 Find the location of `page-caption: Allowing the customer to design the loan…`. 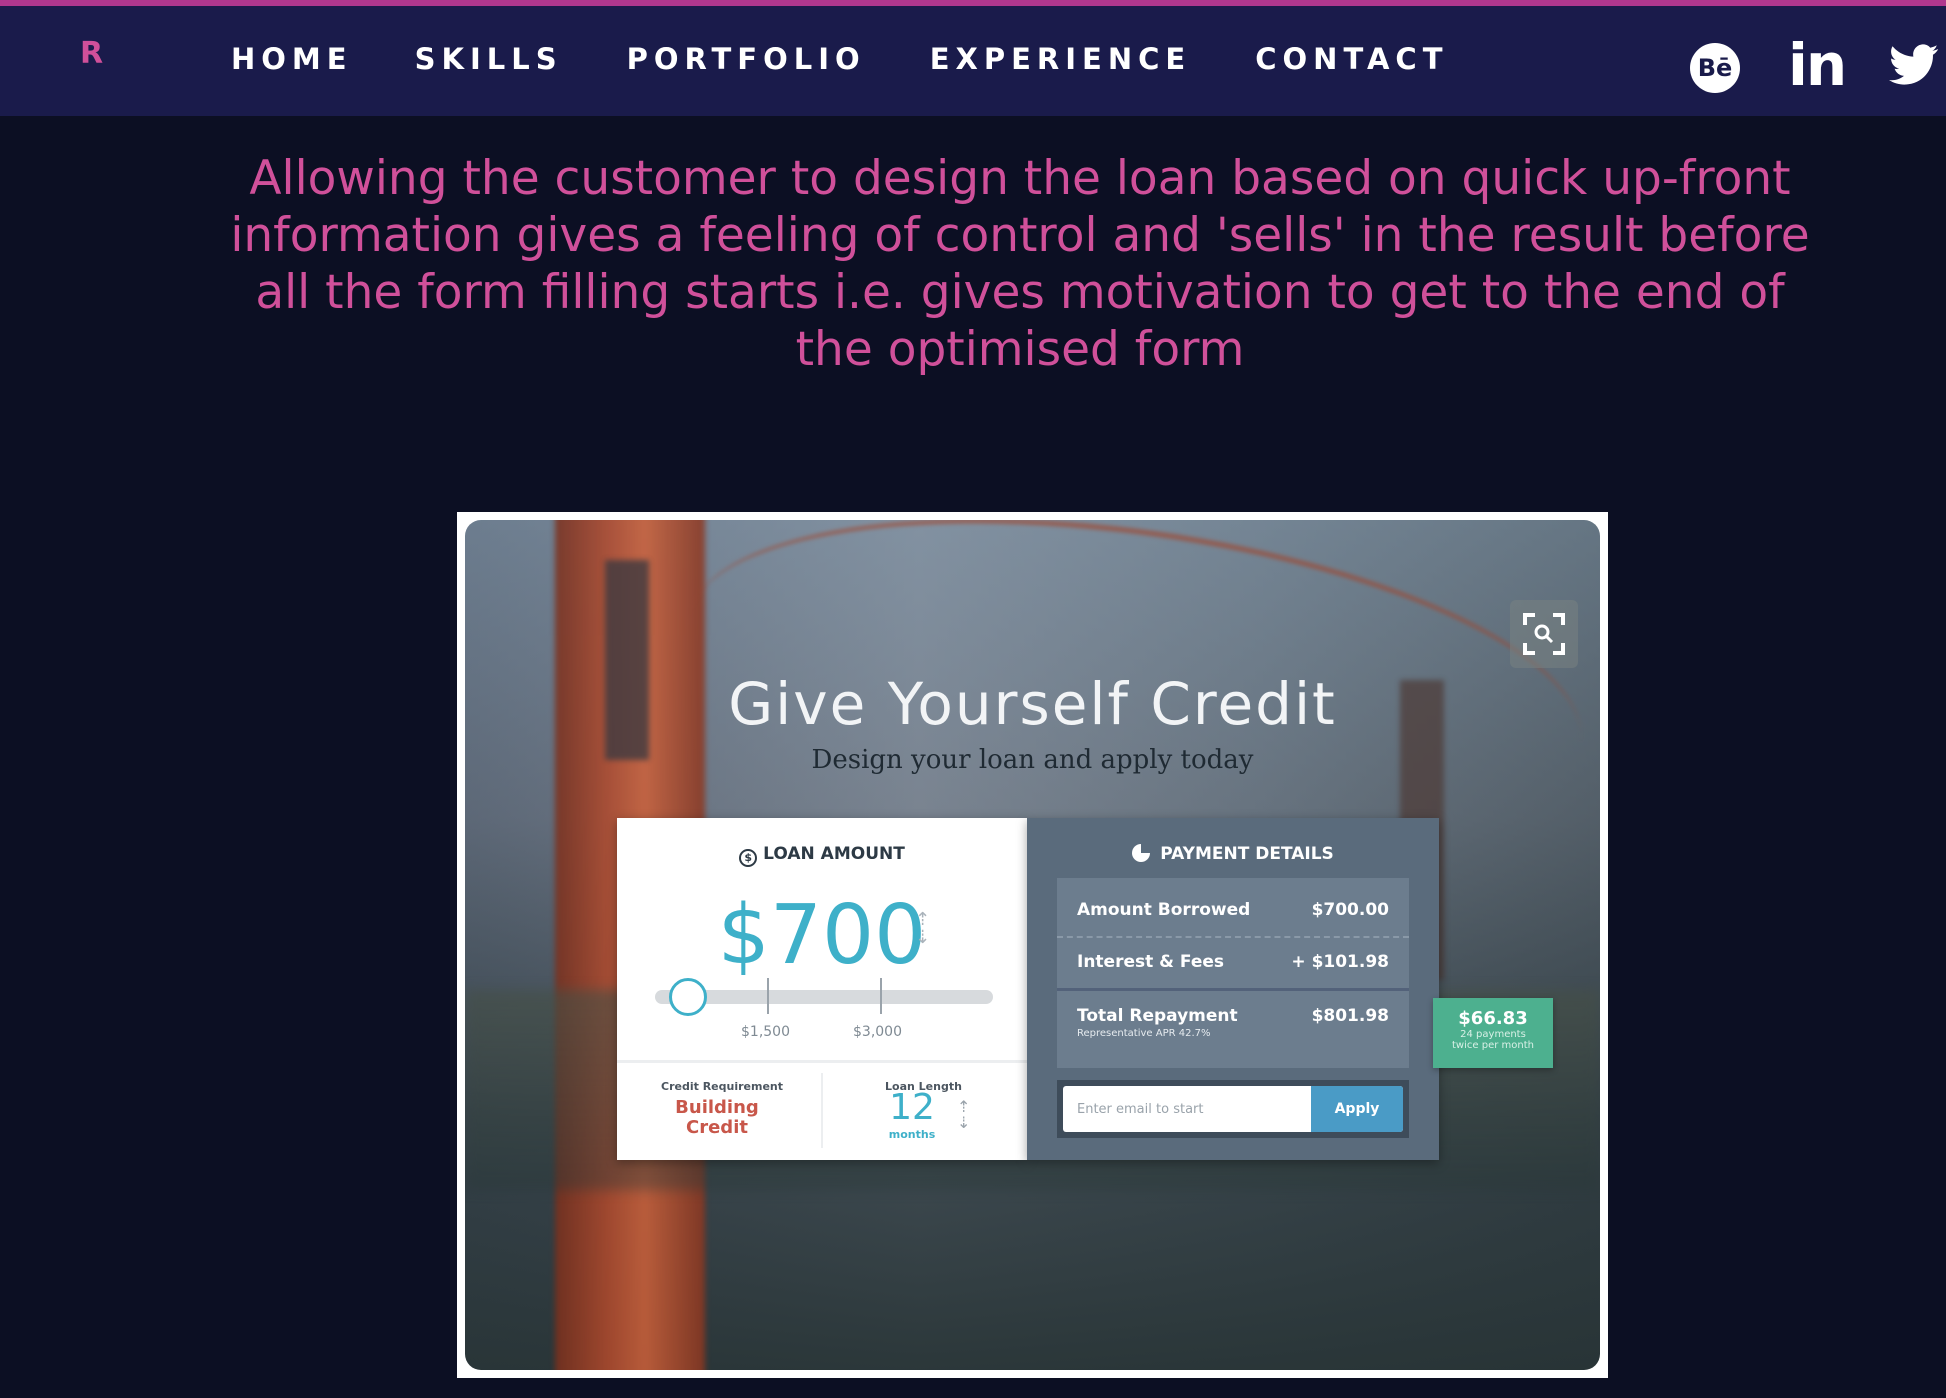

page-caption: Allowing the customer to design the loan… is located at coordinates (1020, 264).